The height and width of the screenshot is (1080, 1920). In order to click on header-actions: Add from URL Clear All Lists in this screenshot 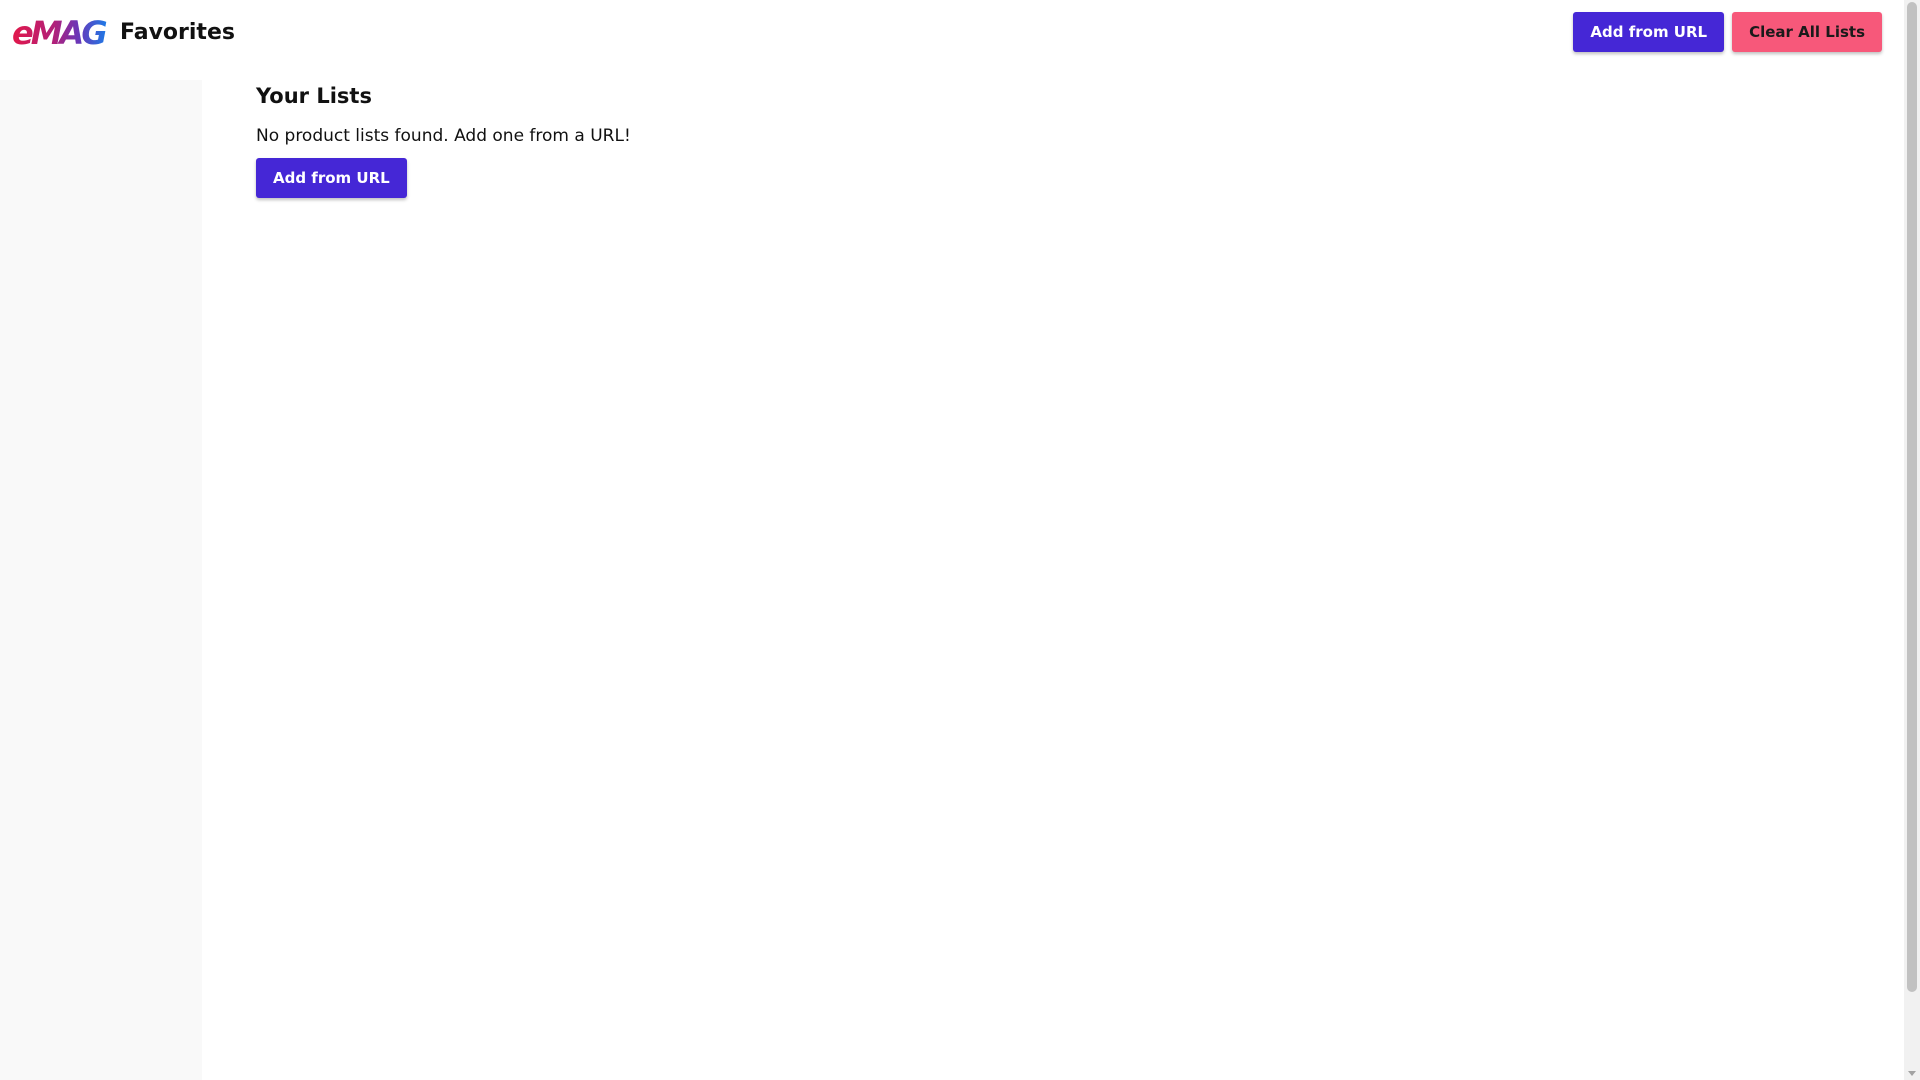, I will do `click(1727, 32)`.